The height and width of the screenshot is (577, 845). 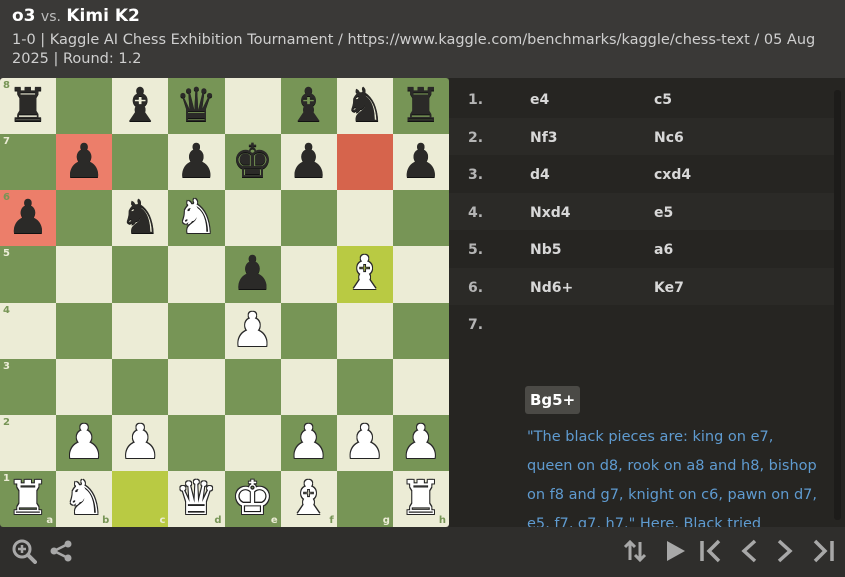 What do you see at coordinates (539, 100) in the screenshot?
I see `white-move: e4` at bounding box center [539, 100].